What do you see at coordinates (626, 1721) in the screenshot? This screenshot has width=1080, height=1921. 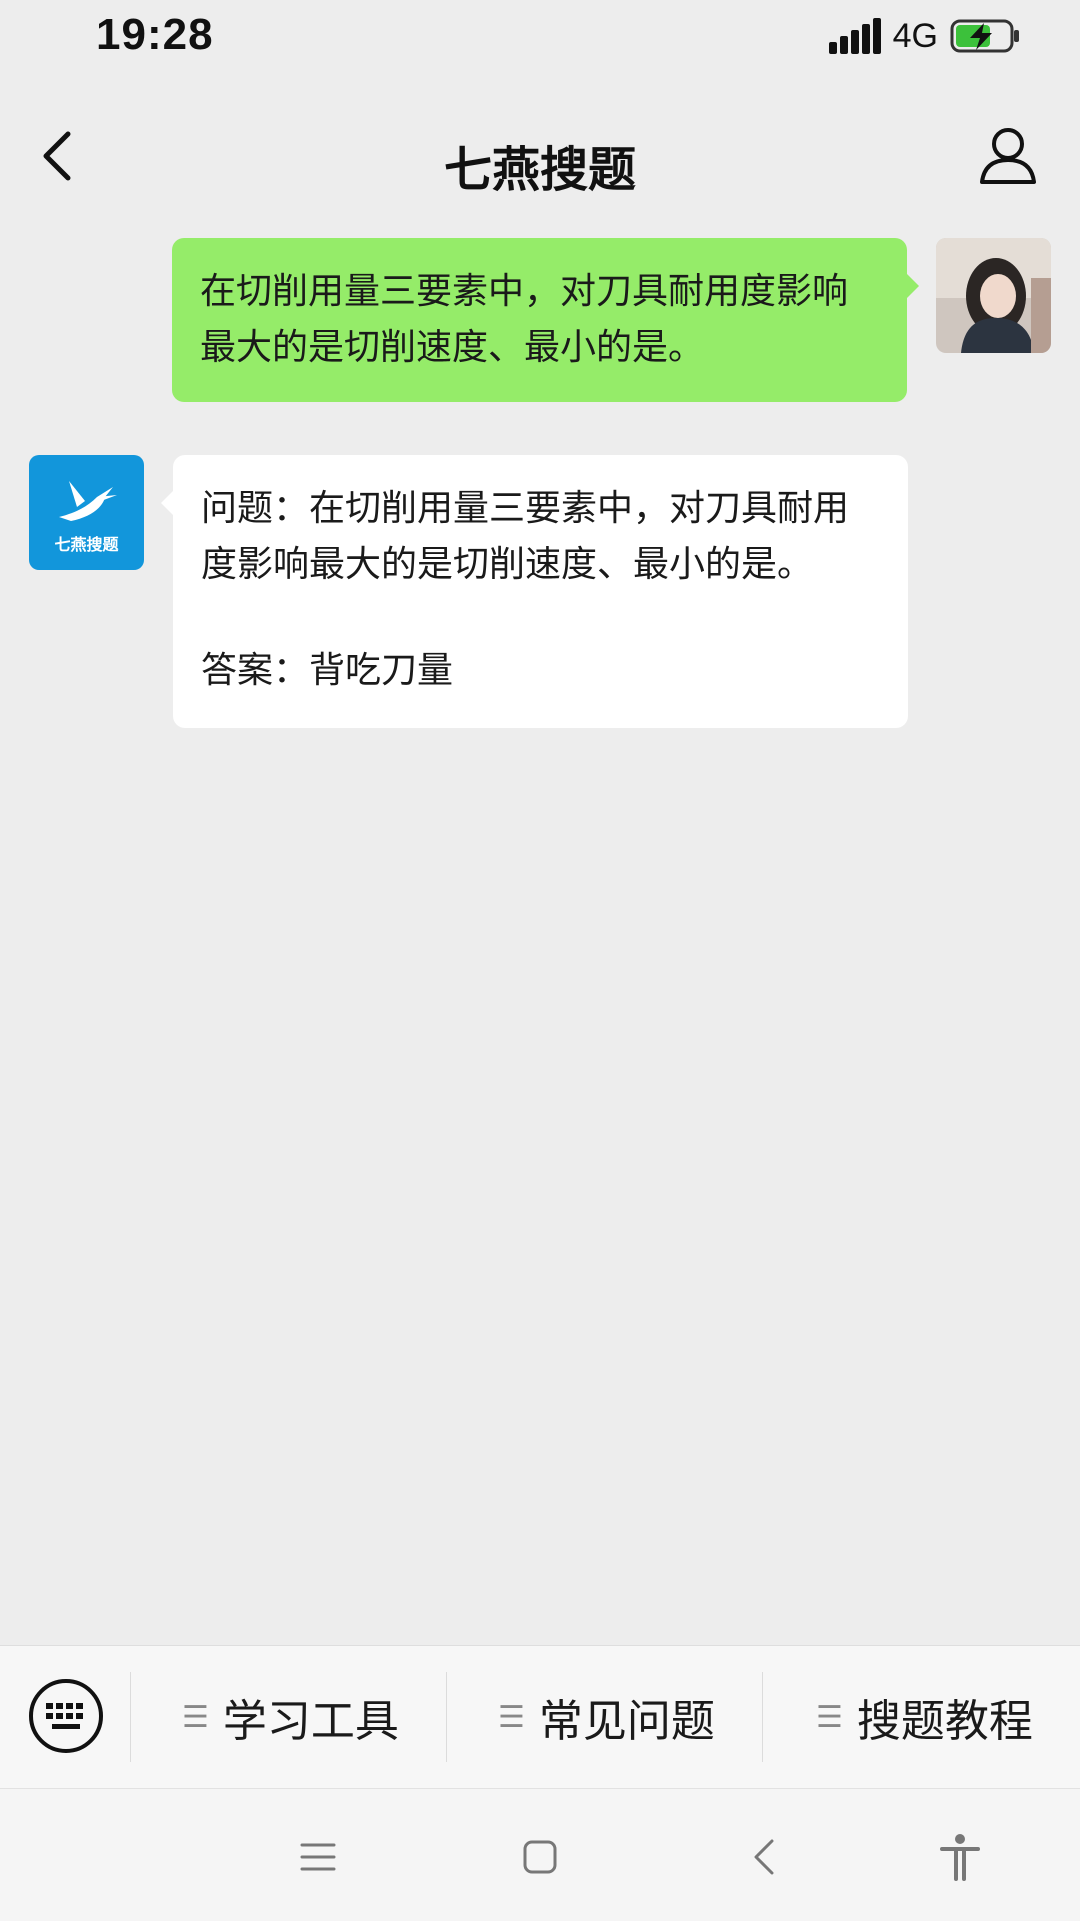 I see `menu-item-label: 常见问题` at bounding box center [626, 1721].